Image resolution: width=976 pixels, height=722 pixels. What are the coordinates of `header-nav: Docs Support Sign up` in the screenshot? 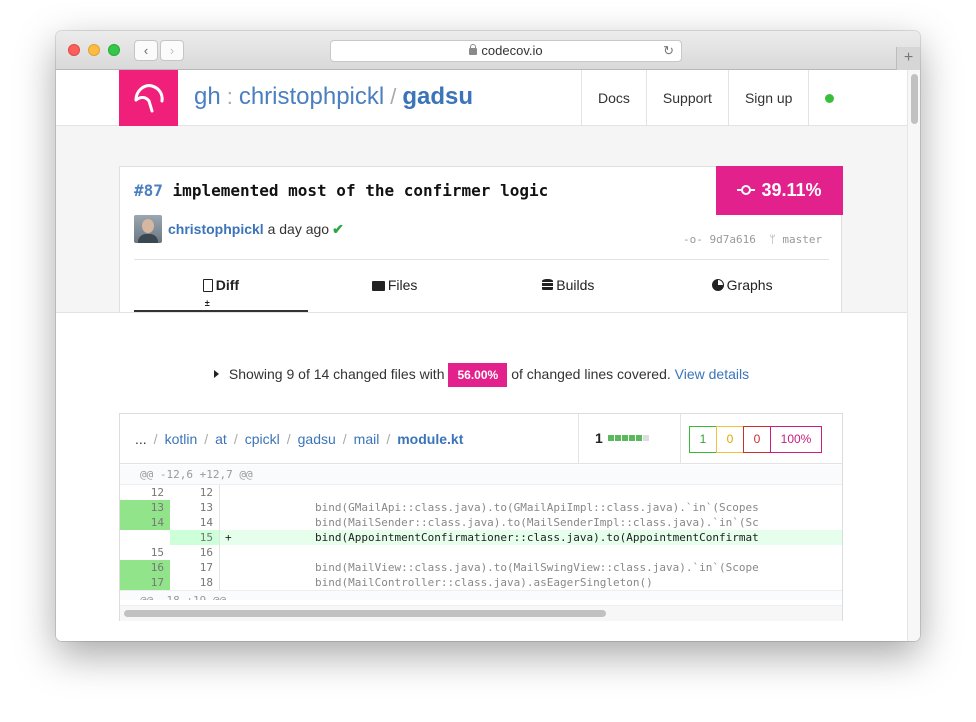 It's located at (716, 98).